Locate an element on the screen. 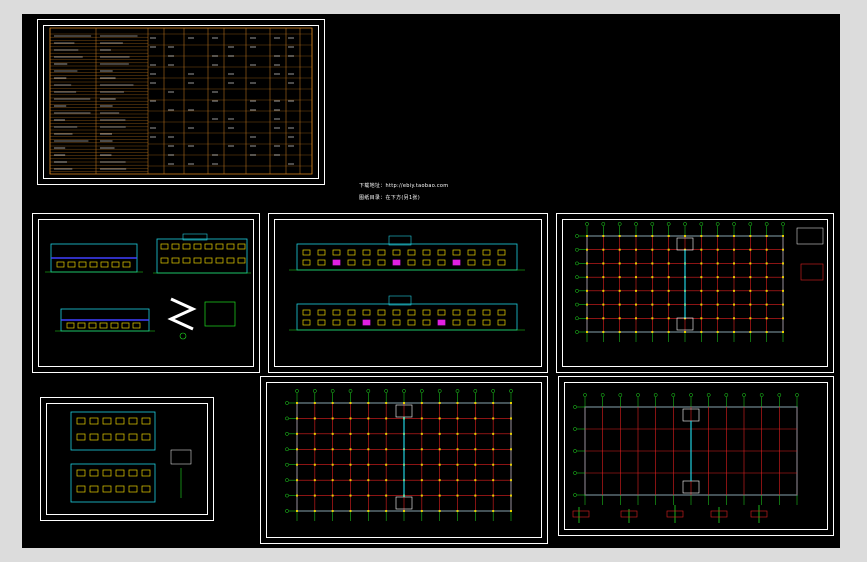 This screenshot has width=867, height=562. section-b is located at coordinates (202, 253).